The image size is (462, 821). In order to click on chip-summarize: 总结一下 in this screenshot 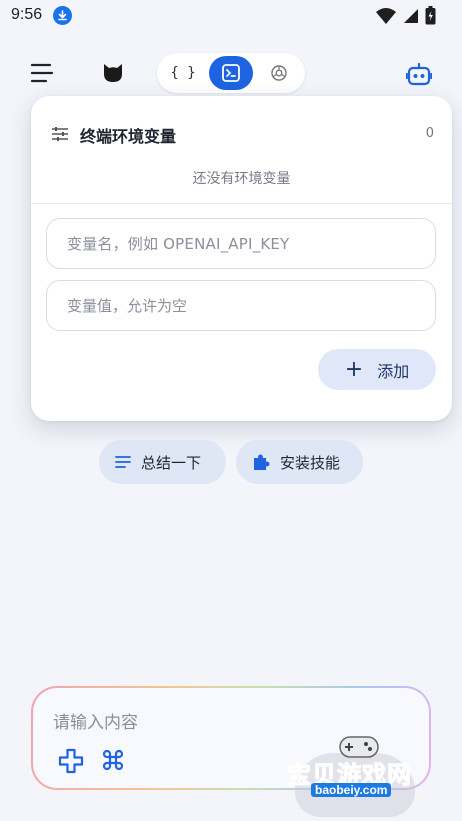, I will do `click(162, 462)`.